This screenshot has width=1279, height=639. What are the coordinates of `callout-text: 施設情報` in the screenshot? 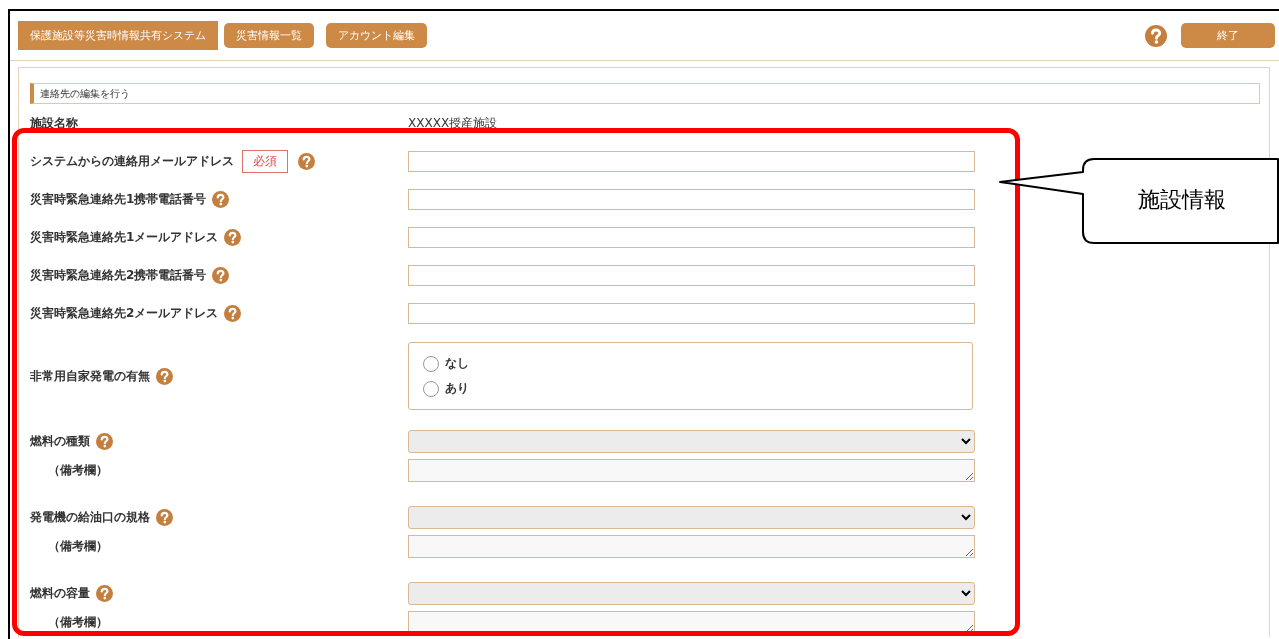 It's located at (1182, 200).